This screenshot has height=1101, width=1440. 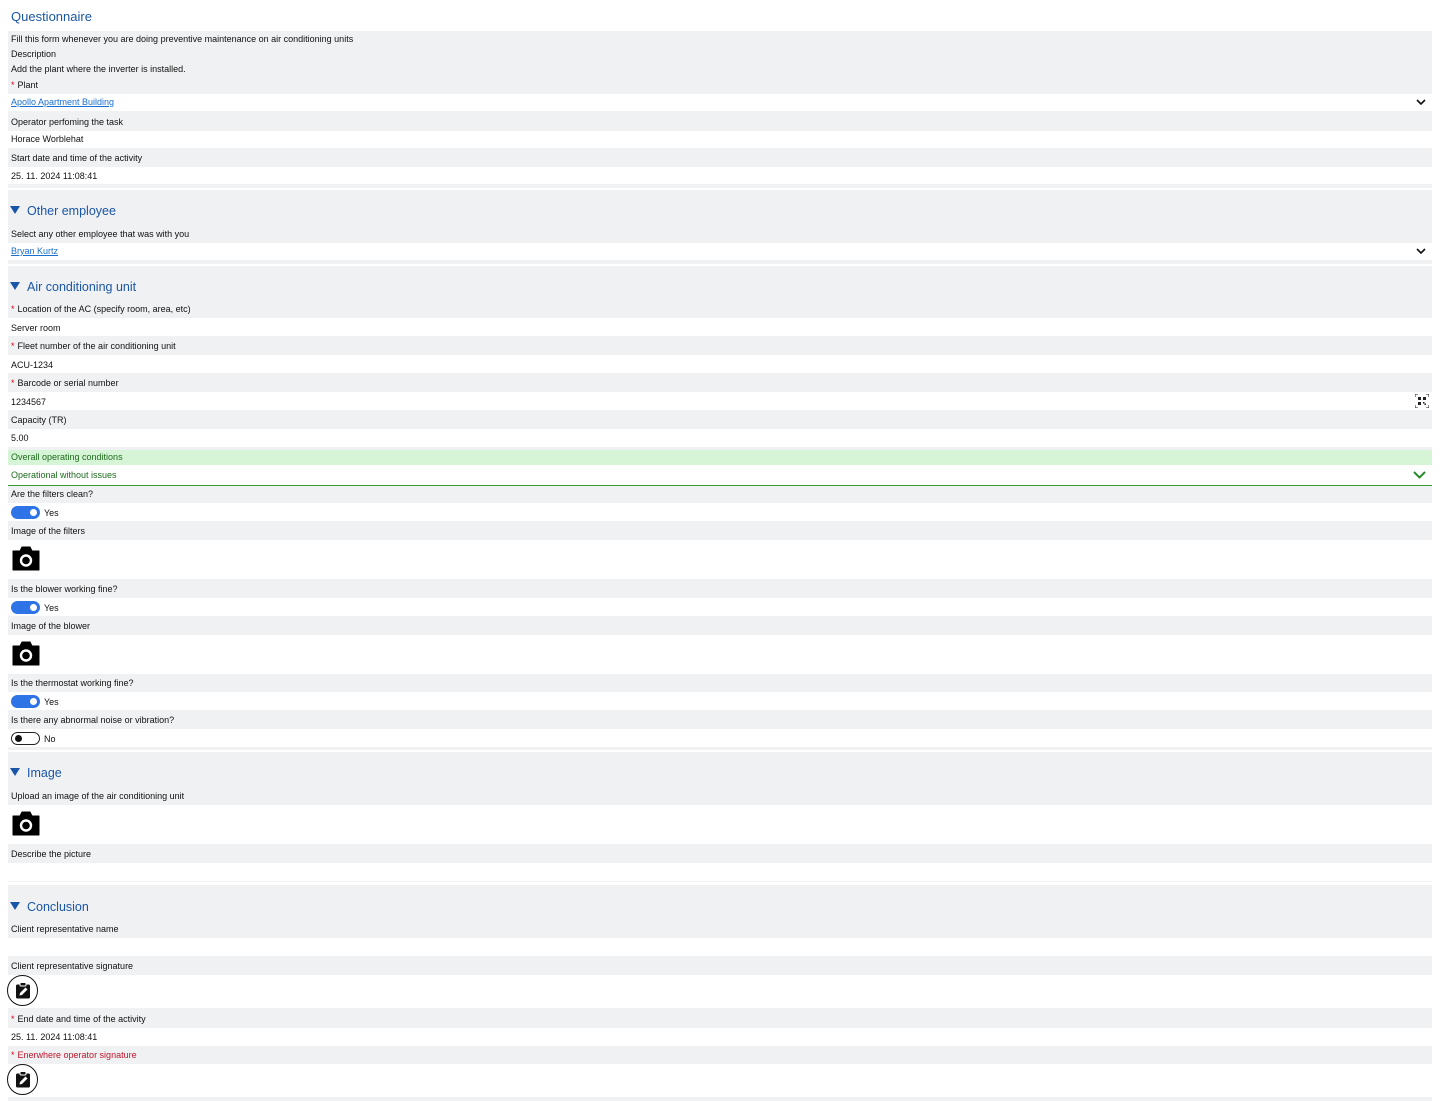 What do you see at coordinates (25, 607) in the screenshot?
I see `blower-toggle` at bounding box center [25, 607].